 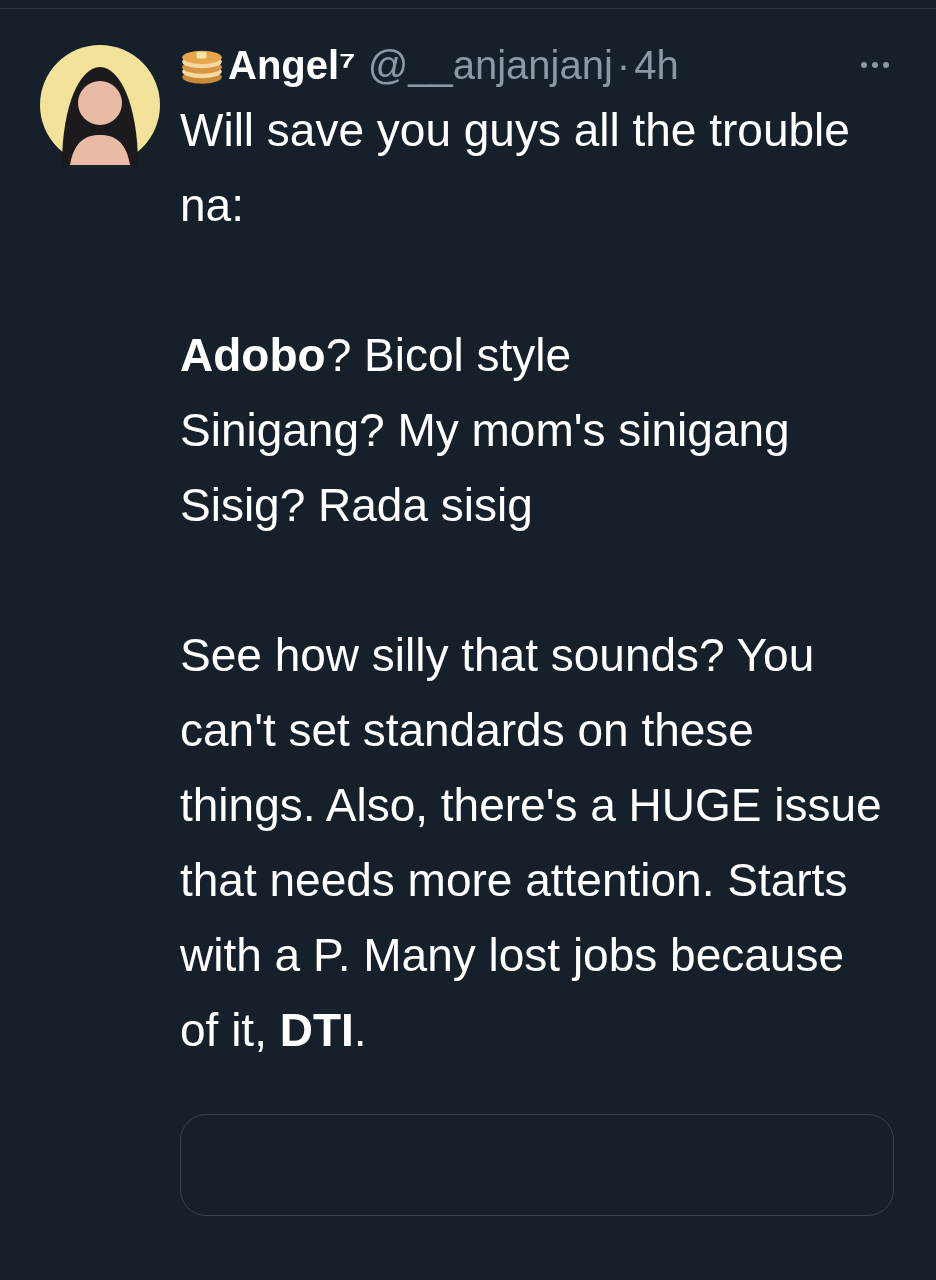 I want to click on tweet-text: Adobo? Bicol style Sinigang? My mom's sinigang Sisig? Rada sisig, so click(x=485, y=430).